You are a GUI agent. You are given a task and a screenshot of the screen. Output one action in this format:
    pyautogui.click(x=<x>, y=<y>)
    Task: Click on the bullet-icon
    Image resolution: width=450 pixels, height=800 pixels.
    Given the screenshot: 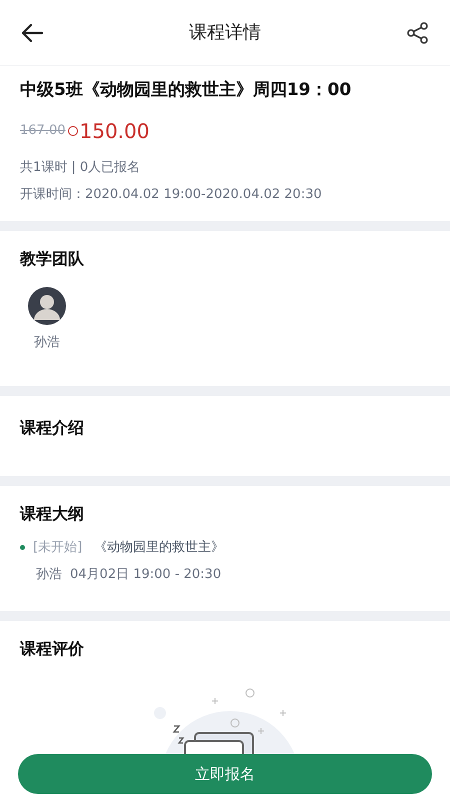 What is the action you would take?
    pyautogui.click(x=22, y=547)
    